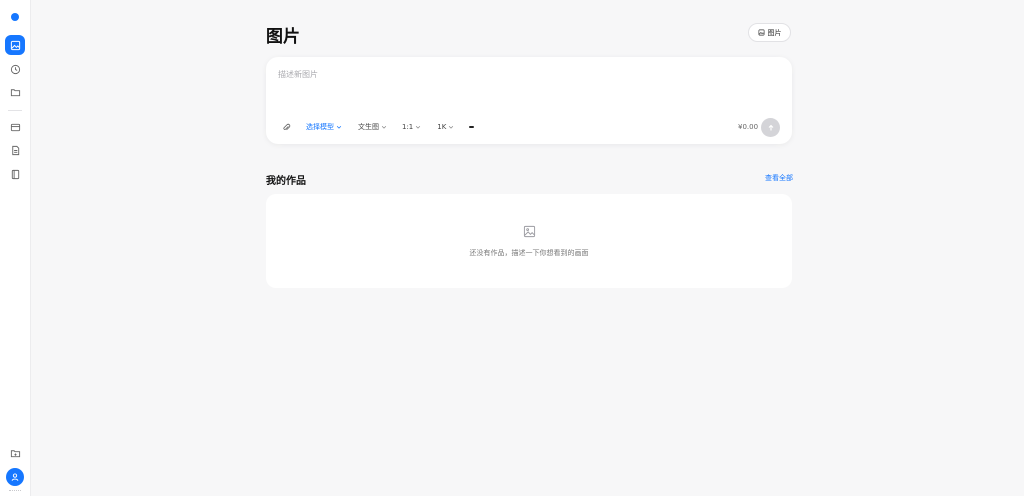 This screenshot has height=496, width=1024. I want to click on book-icon, so click(15, 174).